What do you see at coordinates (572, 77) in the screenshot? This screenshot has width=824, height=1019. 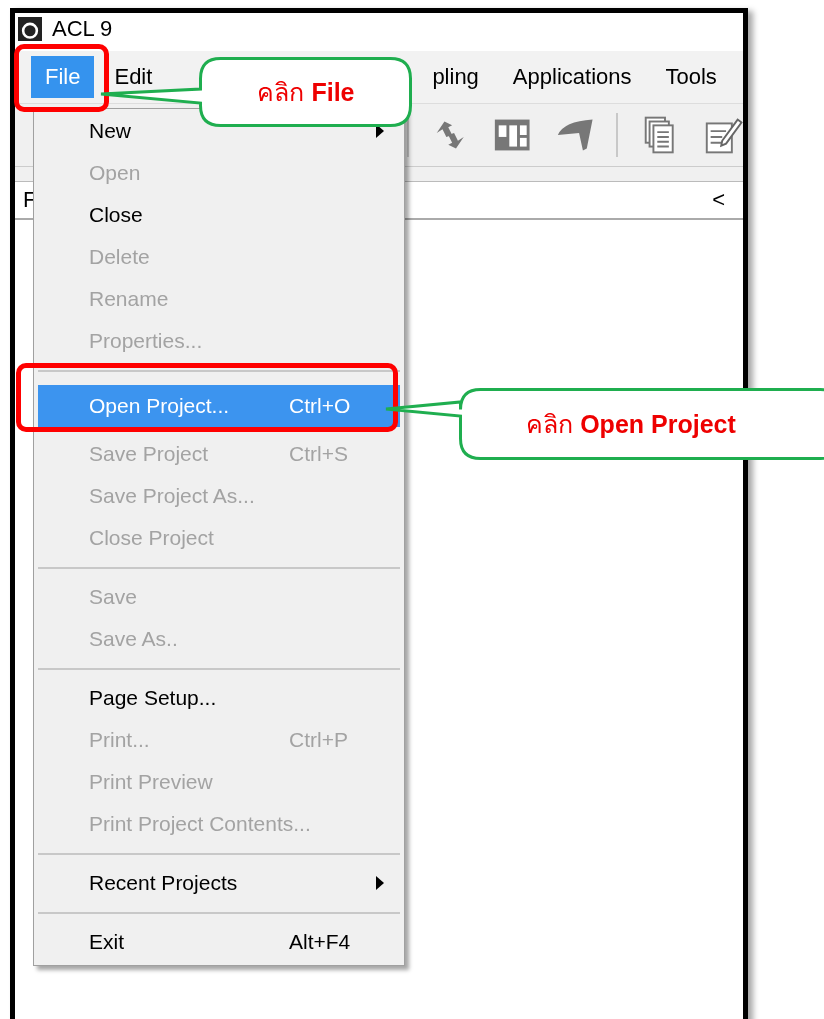 I see `menu-bar-item: Applications` at bounding box center [572, 77].